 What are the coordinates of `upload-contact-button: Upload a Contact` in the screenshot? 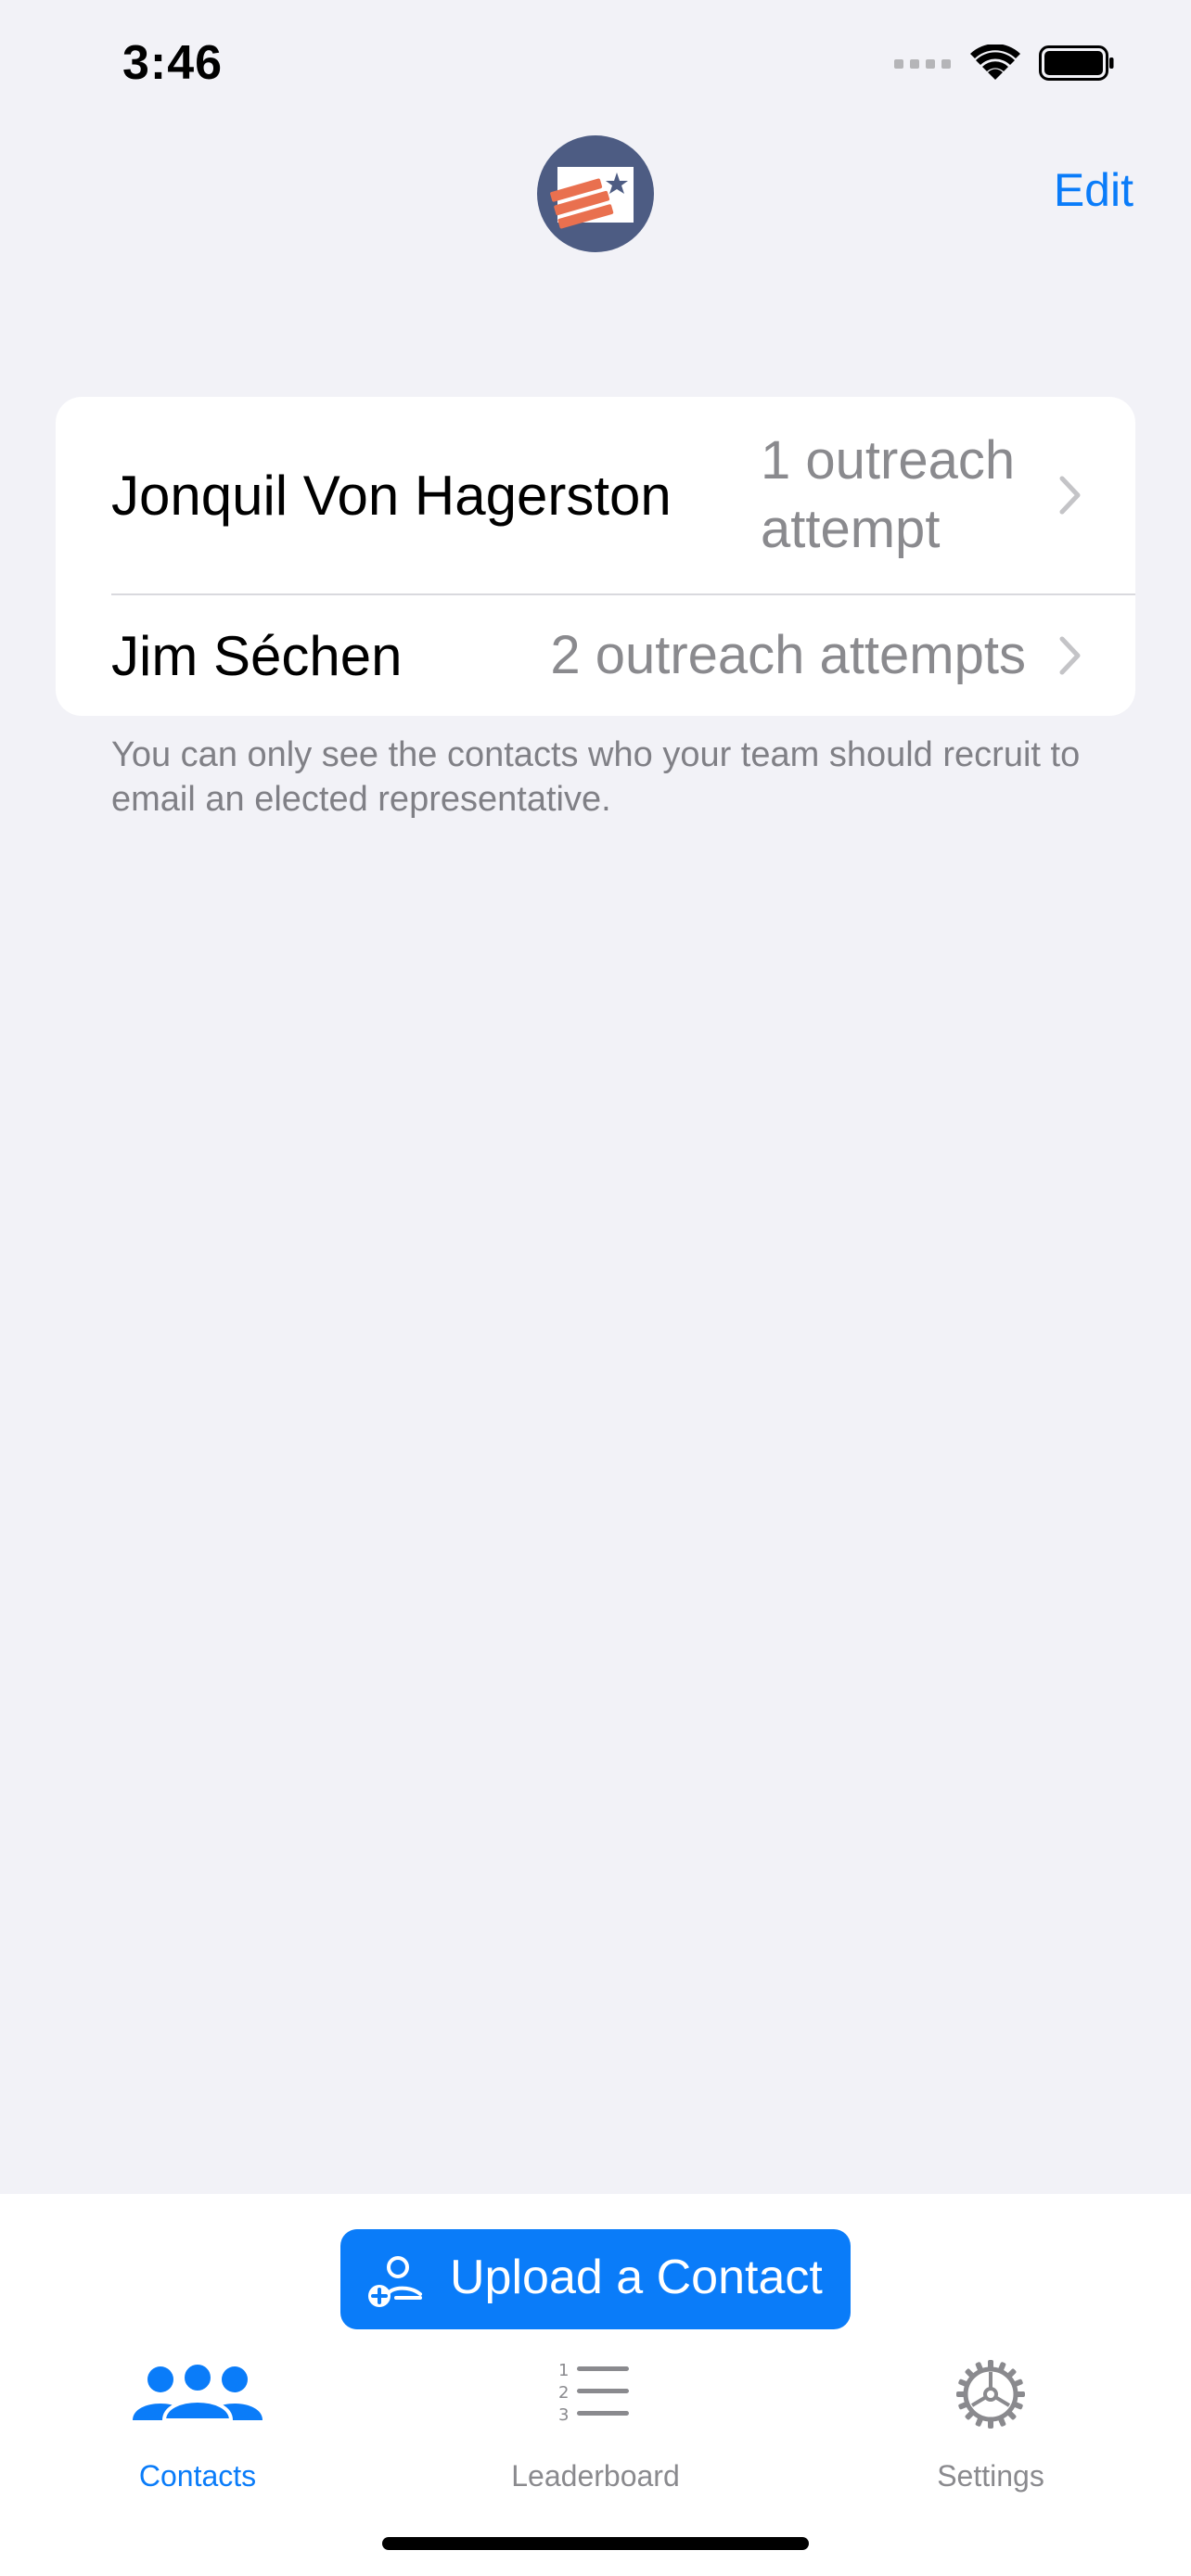 It's located at (595, 2279).